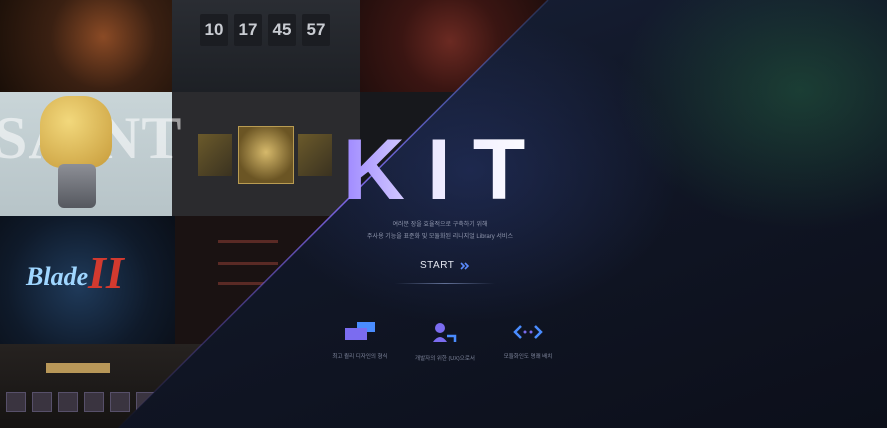  What do you see at coordinates (248, 30) in the screenshot?
I see `countdown-hours: 17` at bounding box center [248, 30].